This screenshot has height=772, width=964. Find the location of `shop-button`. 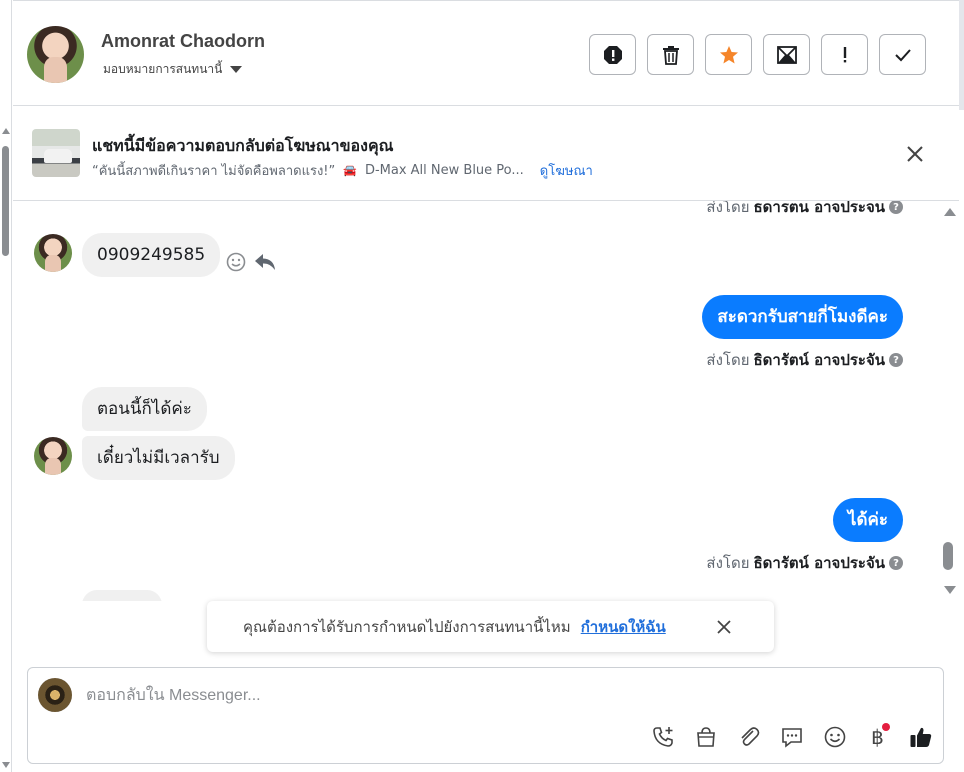

shop-button is located at coordinates (705, 737).